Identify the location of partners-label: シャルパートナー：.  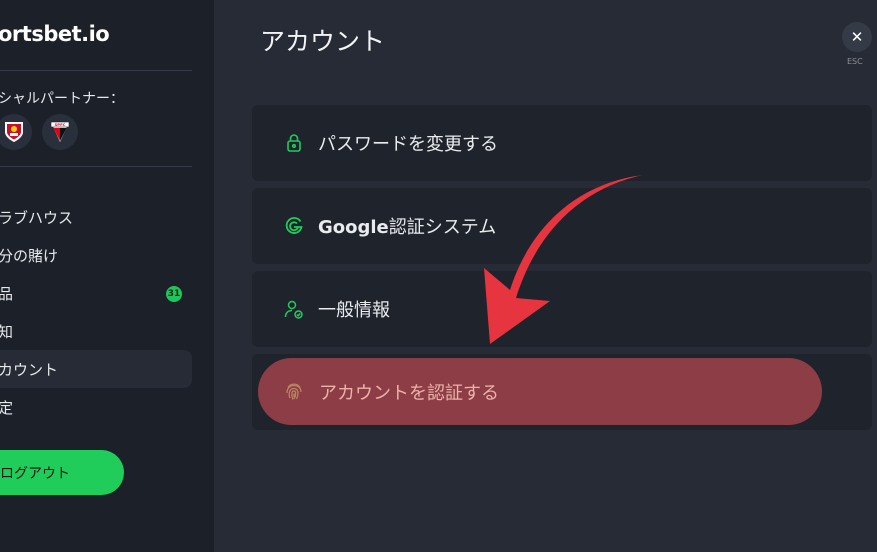
(62, 99).